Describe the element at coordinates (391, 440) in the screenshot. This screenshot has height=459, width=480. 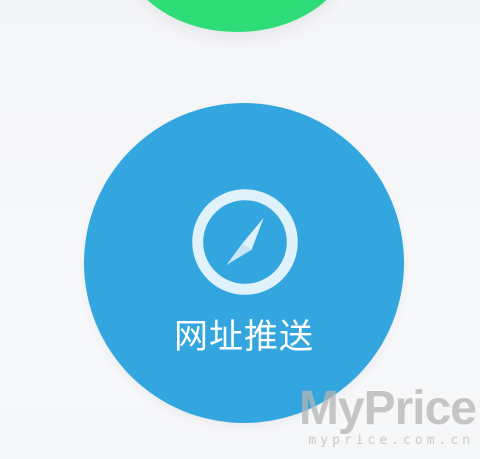
I see `watermark-domain: myprice.com.cn` at that location.